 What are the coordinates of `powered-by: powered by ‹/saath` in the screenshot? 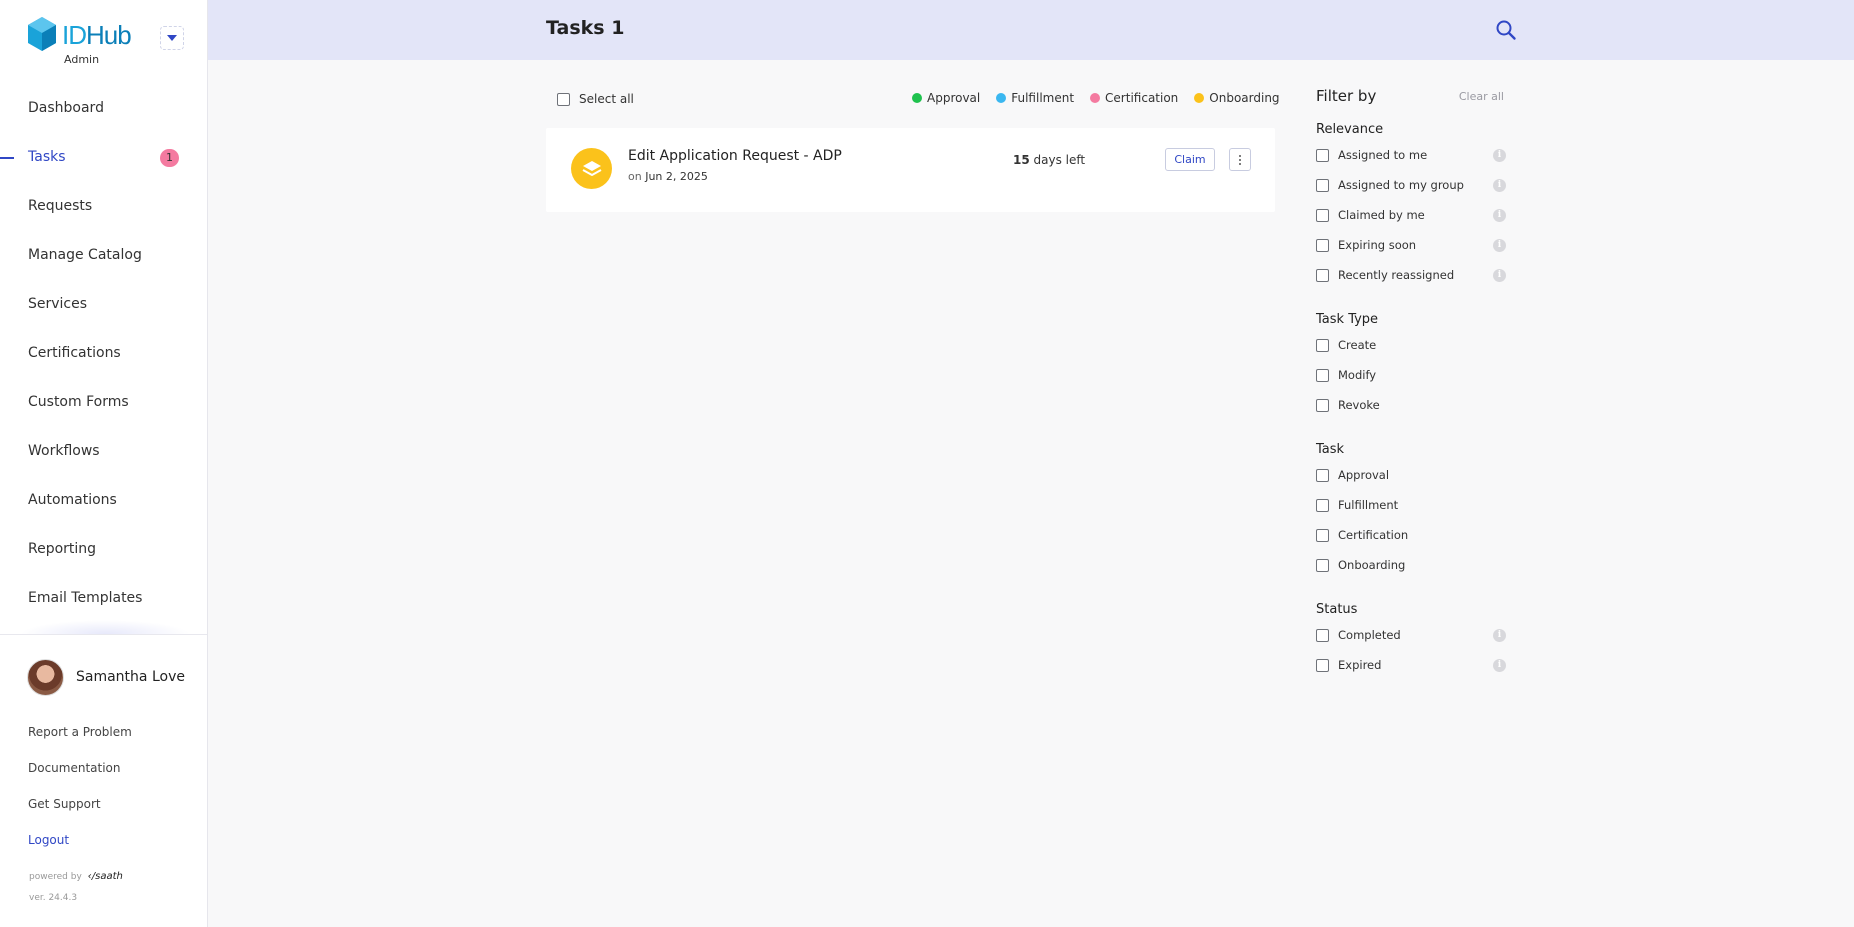 It's located at (76, 876).